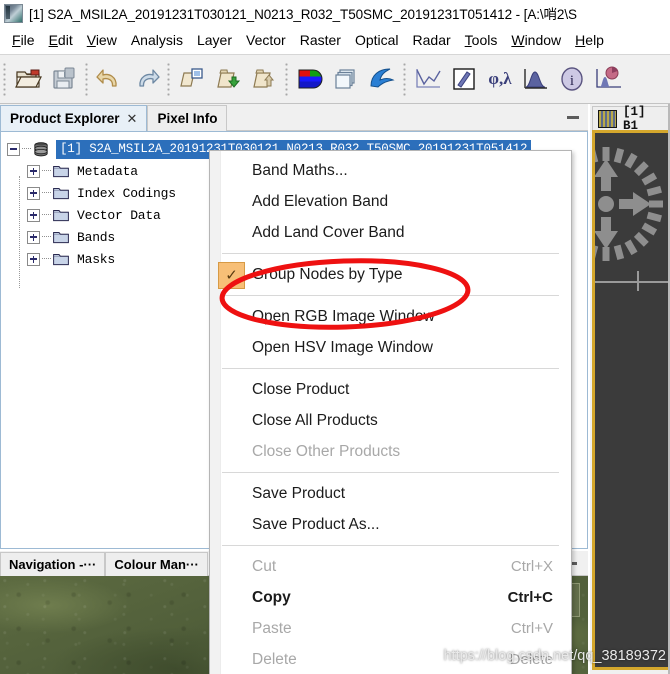  I want to click on svg-text: i, so click(572, 81).